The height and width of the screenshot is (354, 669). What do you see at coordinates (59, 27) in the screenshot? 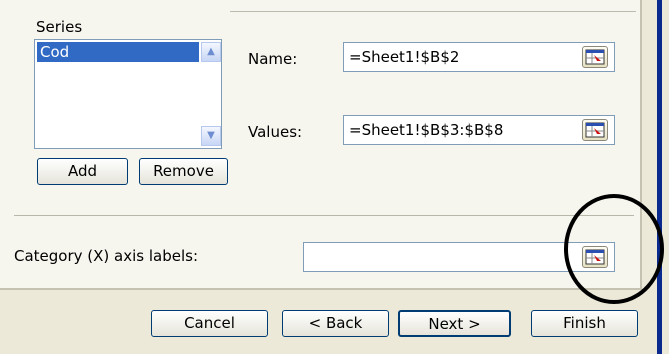
I see `series-label: Series` at bounding box center [59, 27].